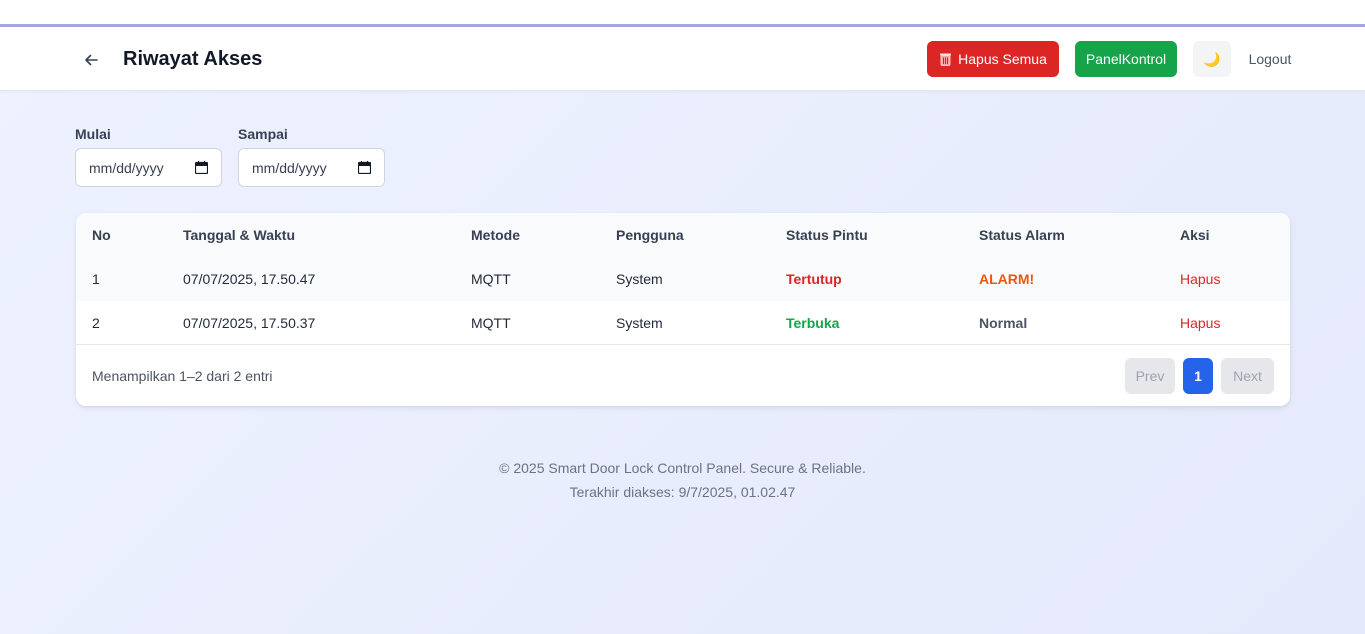 The image size is (1365, 634). I want to click on row-datetime: 07/07/2025, 17.50.47, so click(249, 279).